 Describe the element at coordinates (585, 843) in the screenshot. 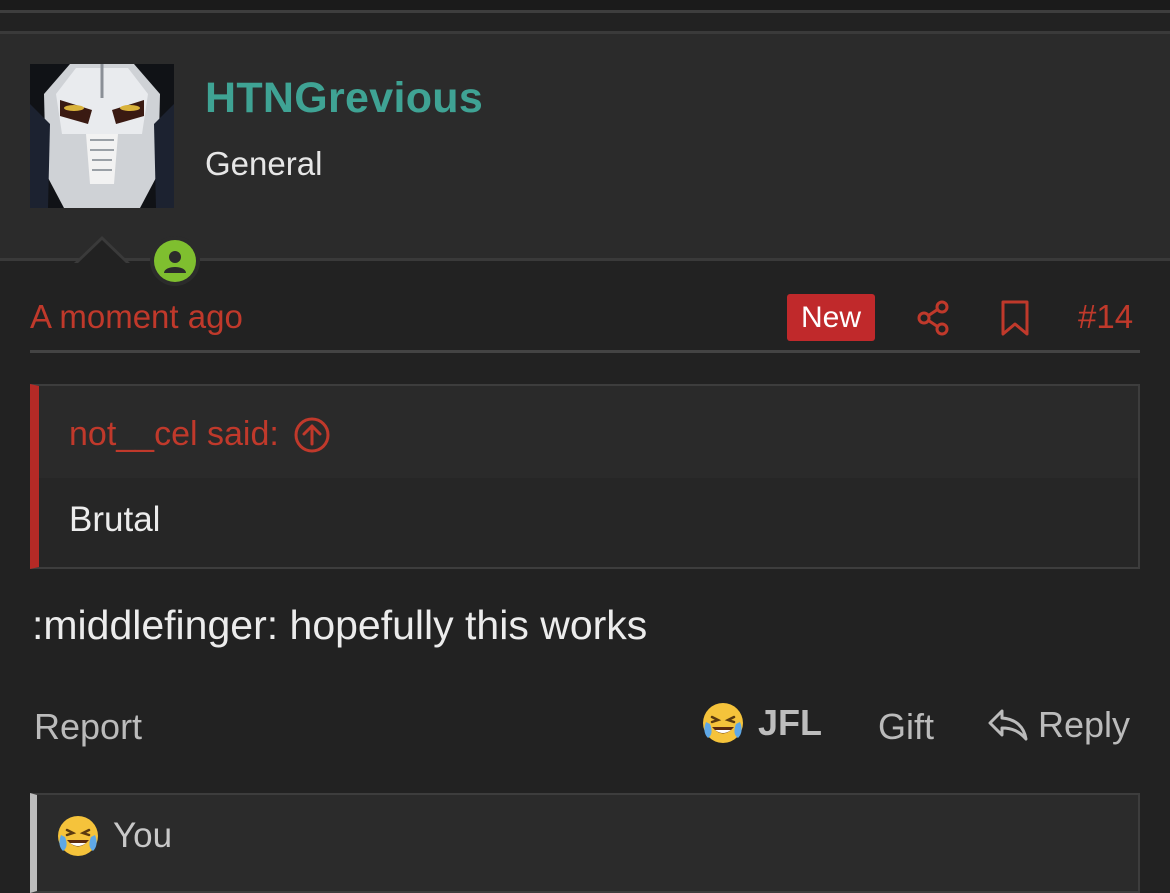

I see `reactions-summary: You` at that location.